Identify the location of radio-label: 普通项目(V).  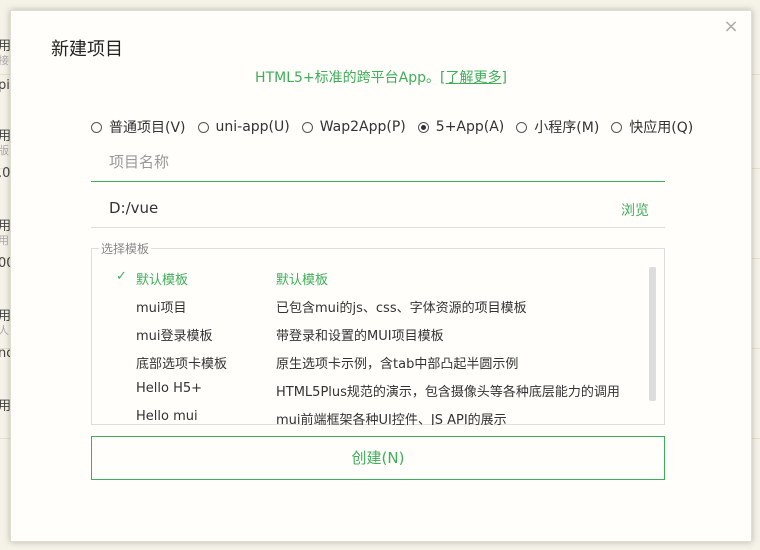
(147, 128).